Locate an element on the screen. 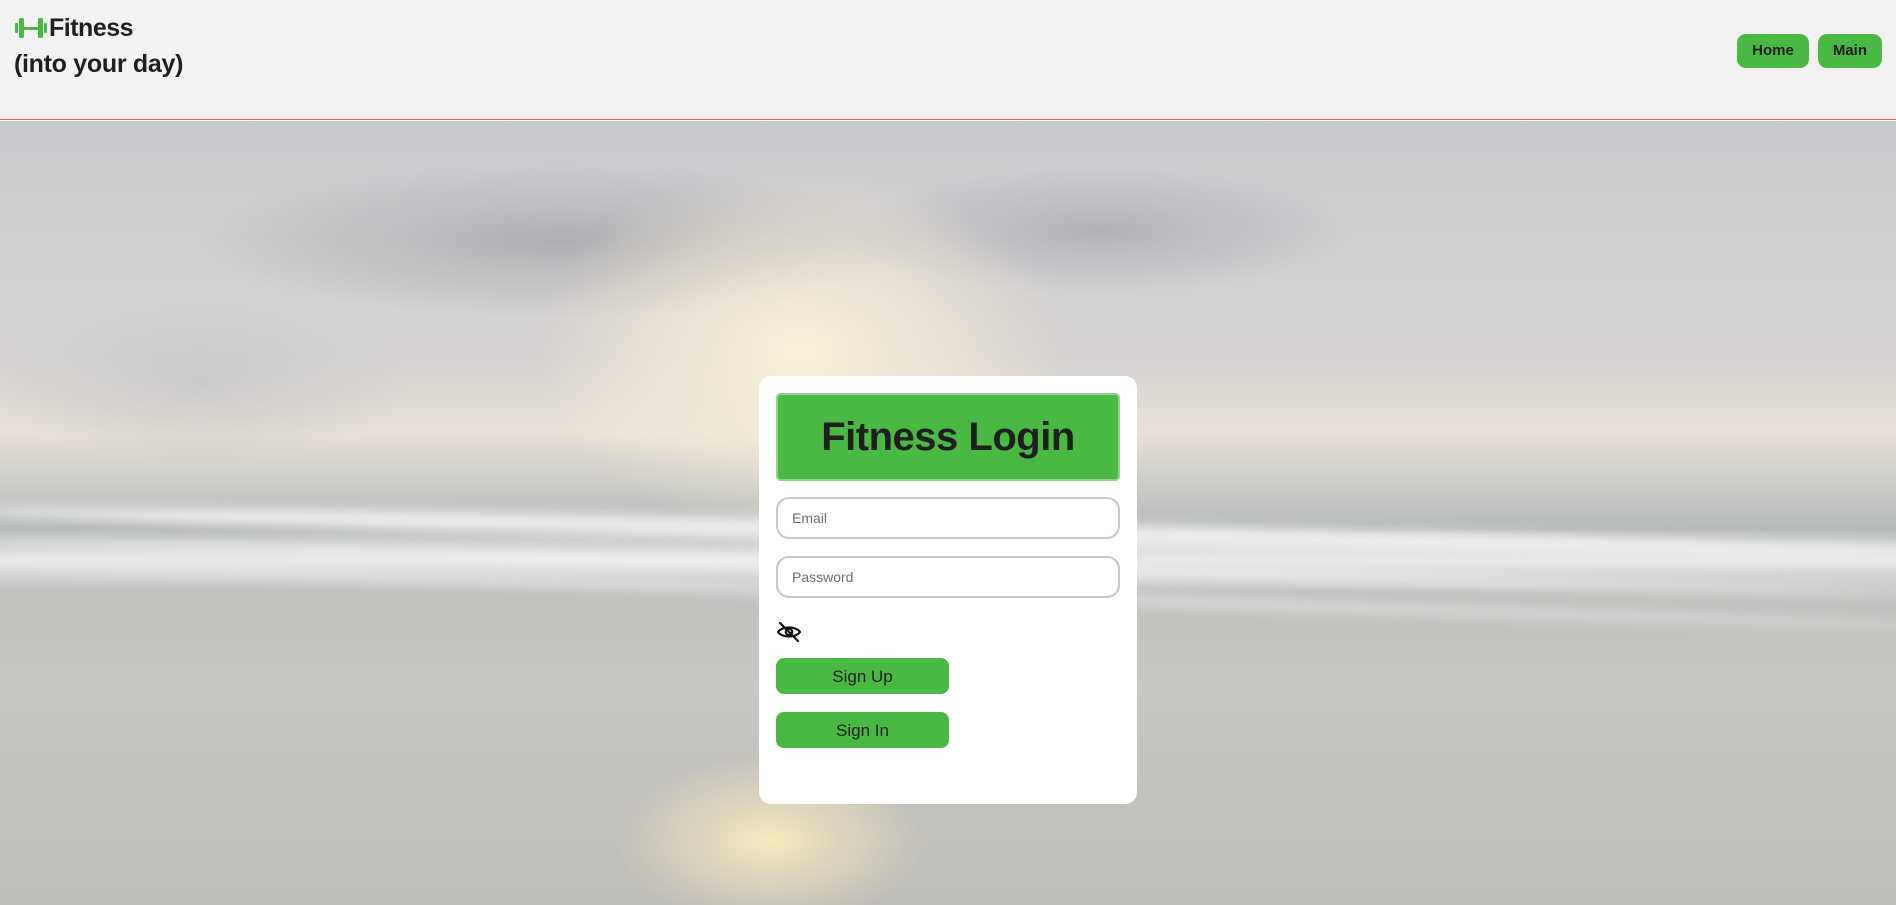 The width and height of the screenshot is (1896, 905). brand-name: Fitness is located at coordinates (91, 27).